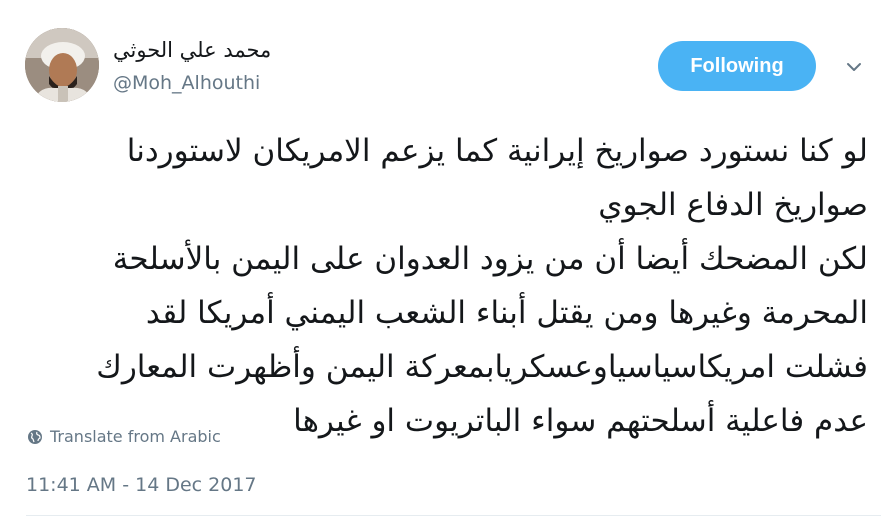 Image resolution: width=881 pixels, height=522 pixels. What do you see at coordinates (192, 50) in the screenshot?
I see `display-name: محمد علي الحوثي` at bounding box center [192, 50].